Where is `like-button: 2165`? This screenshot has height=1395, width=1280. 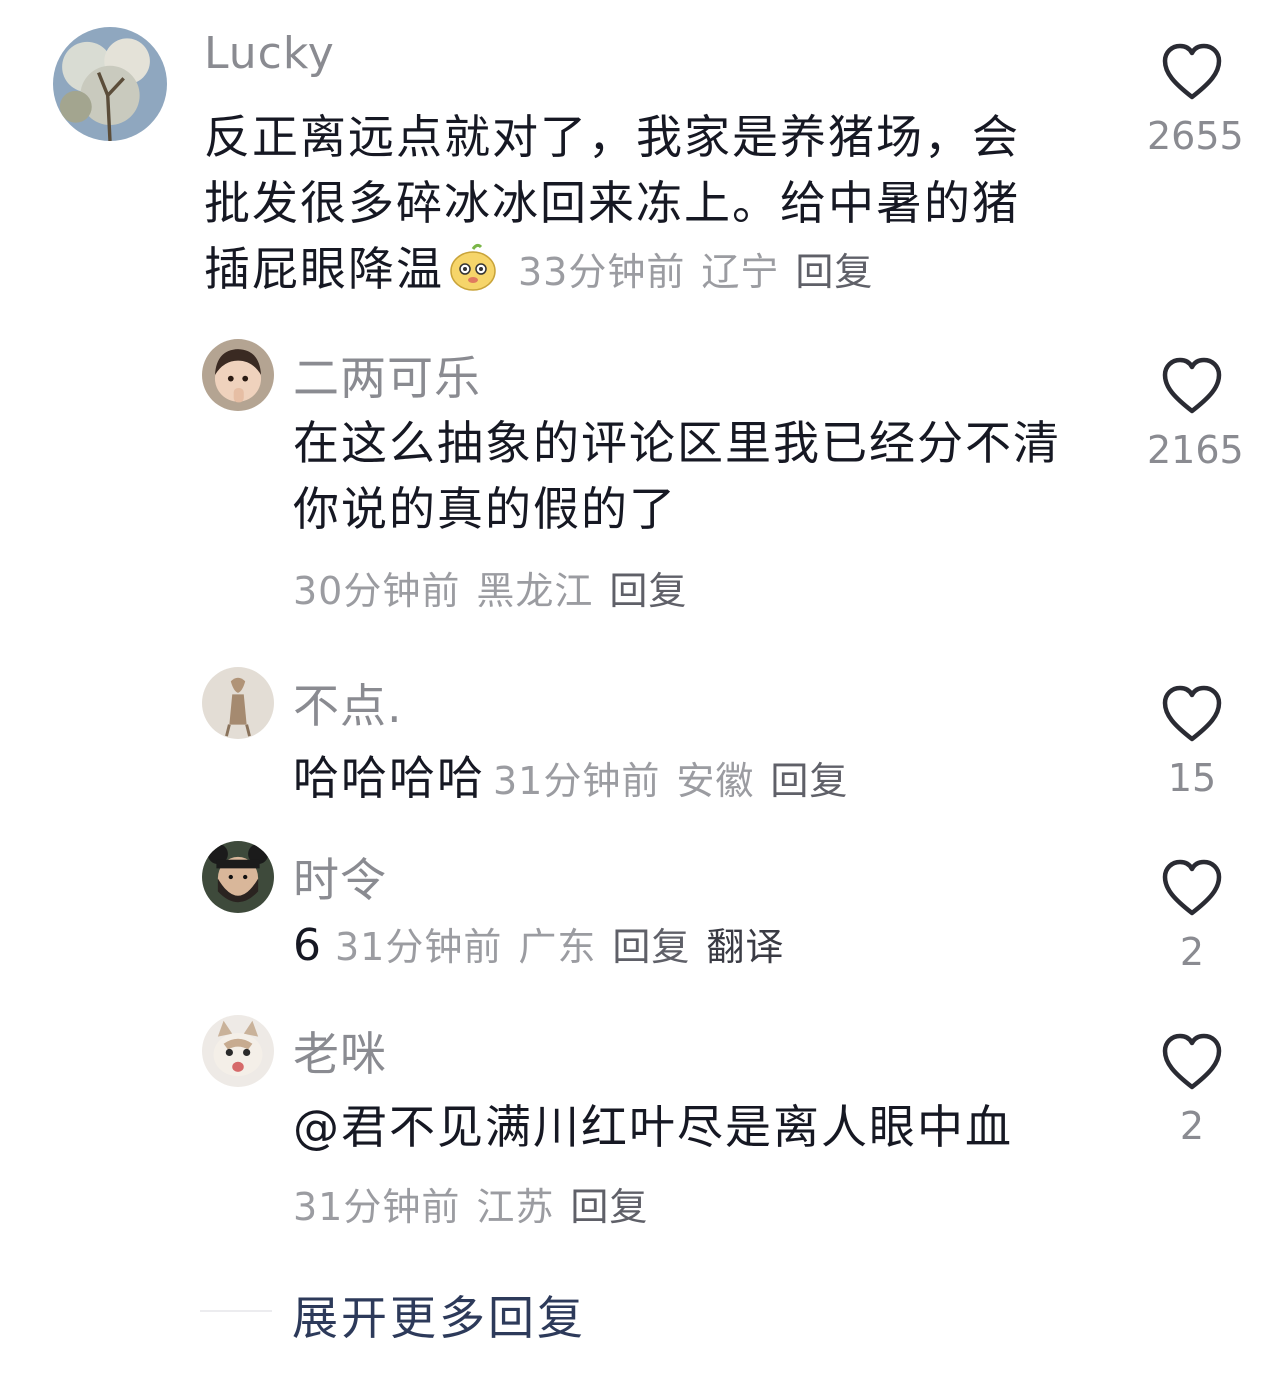 like-button: 2165 is located at coordinates (1195, 414).